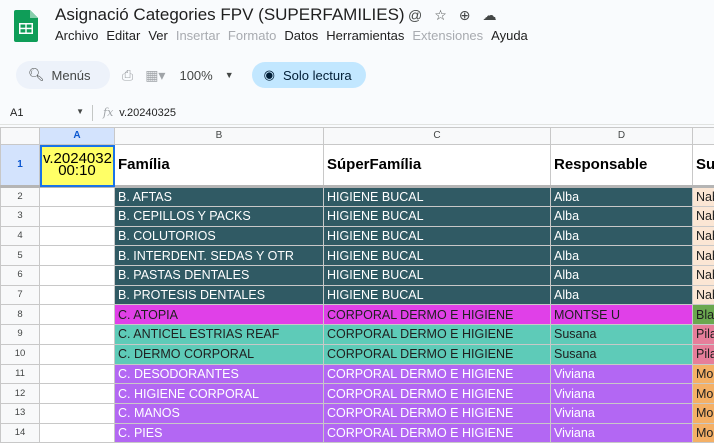  I want to click on row-header: 3, so click(20, 216).